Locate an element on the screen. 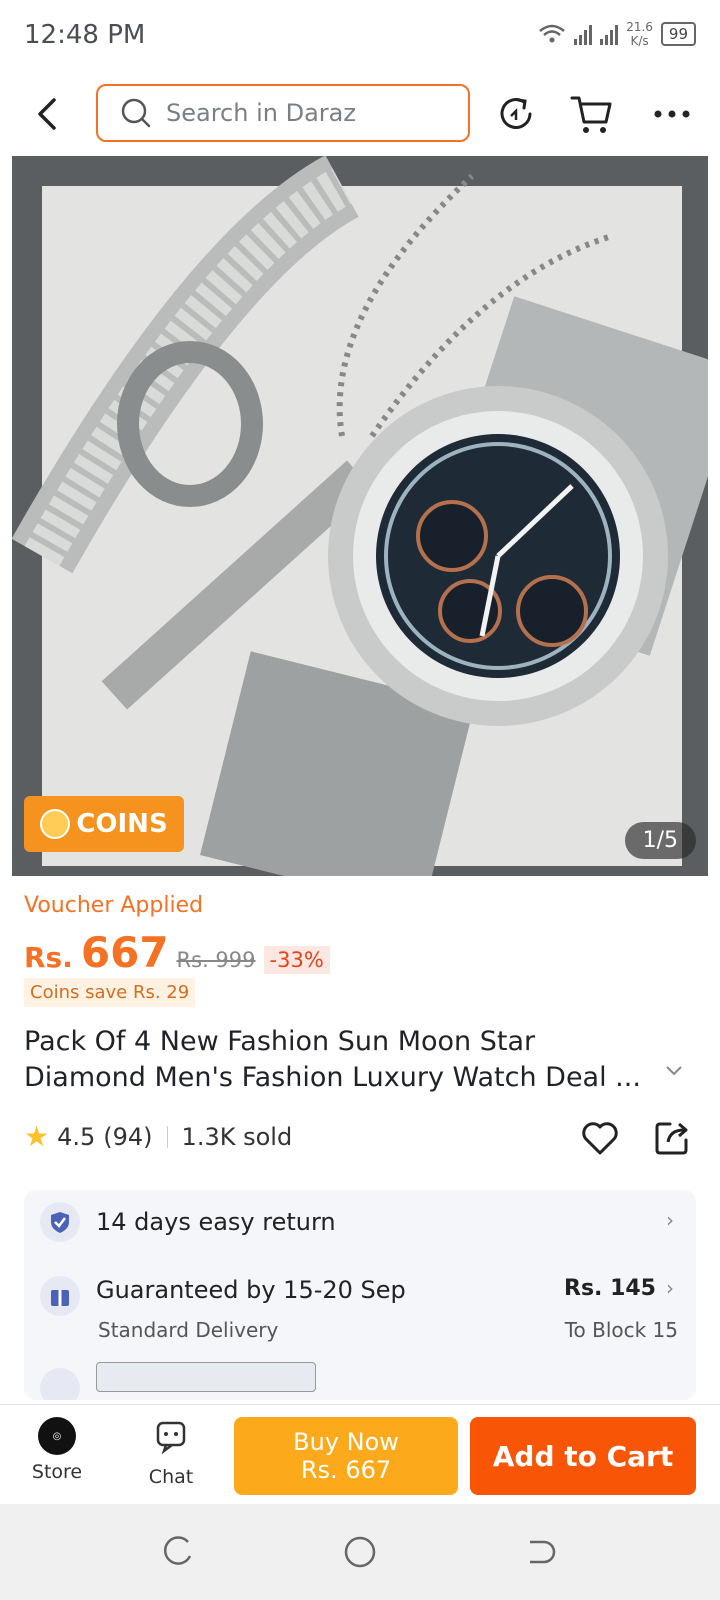 This screenshot has width=720, height=1600. gift-box-icon is located at coordinates (60, 1296).